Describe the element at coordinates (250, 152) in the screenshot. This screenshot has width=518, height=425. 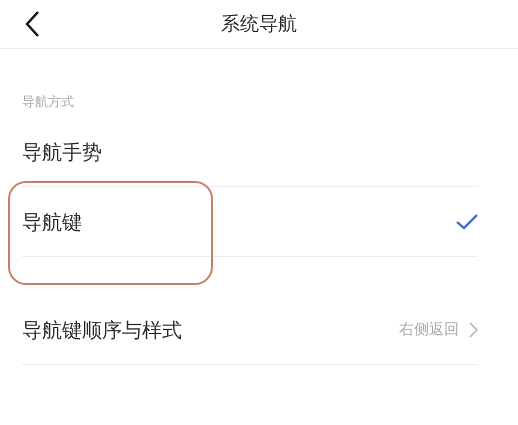
I see `option-row: 导航手势` at that location.